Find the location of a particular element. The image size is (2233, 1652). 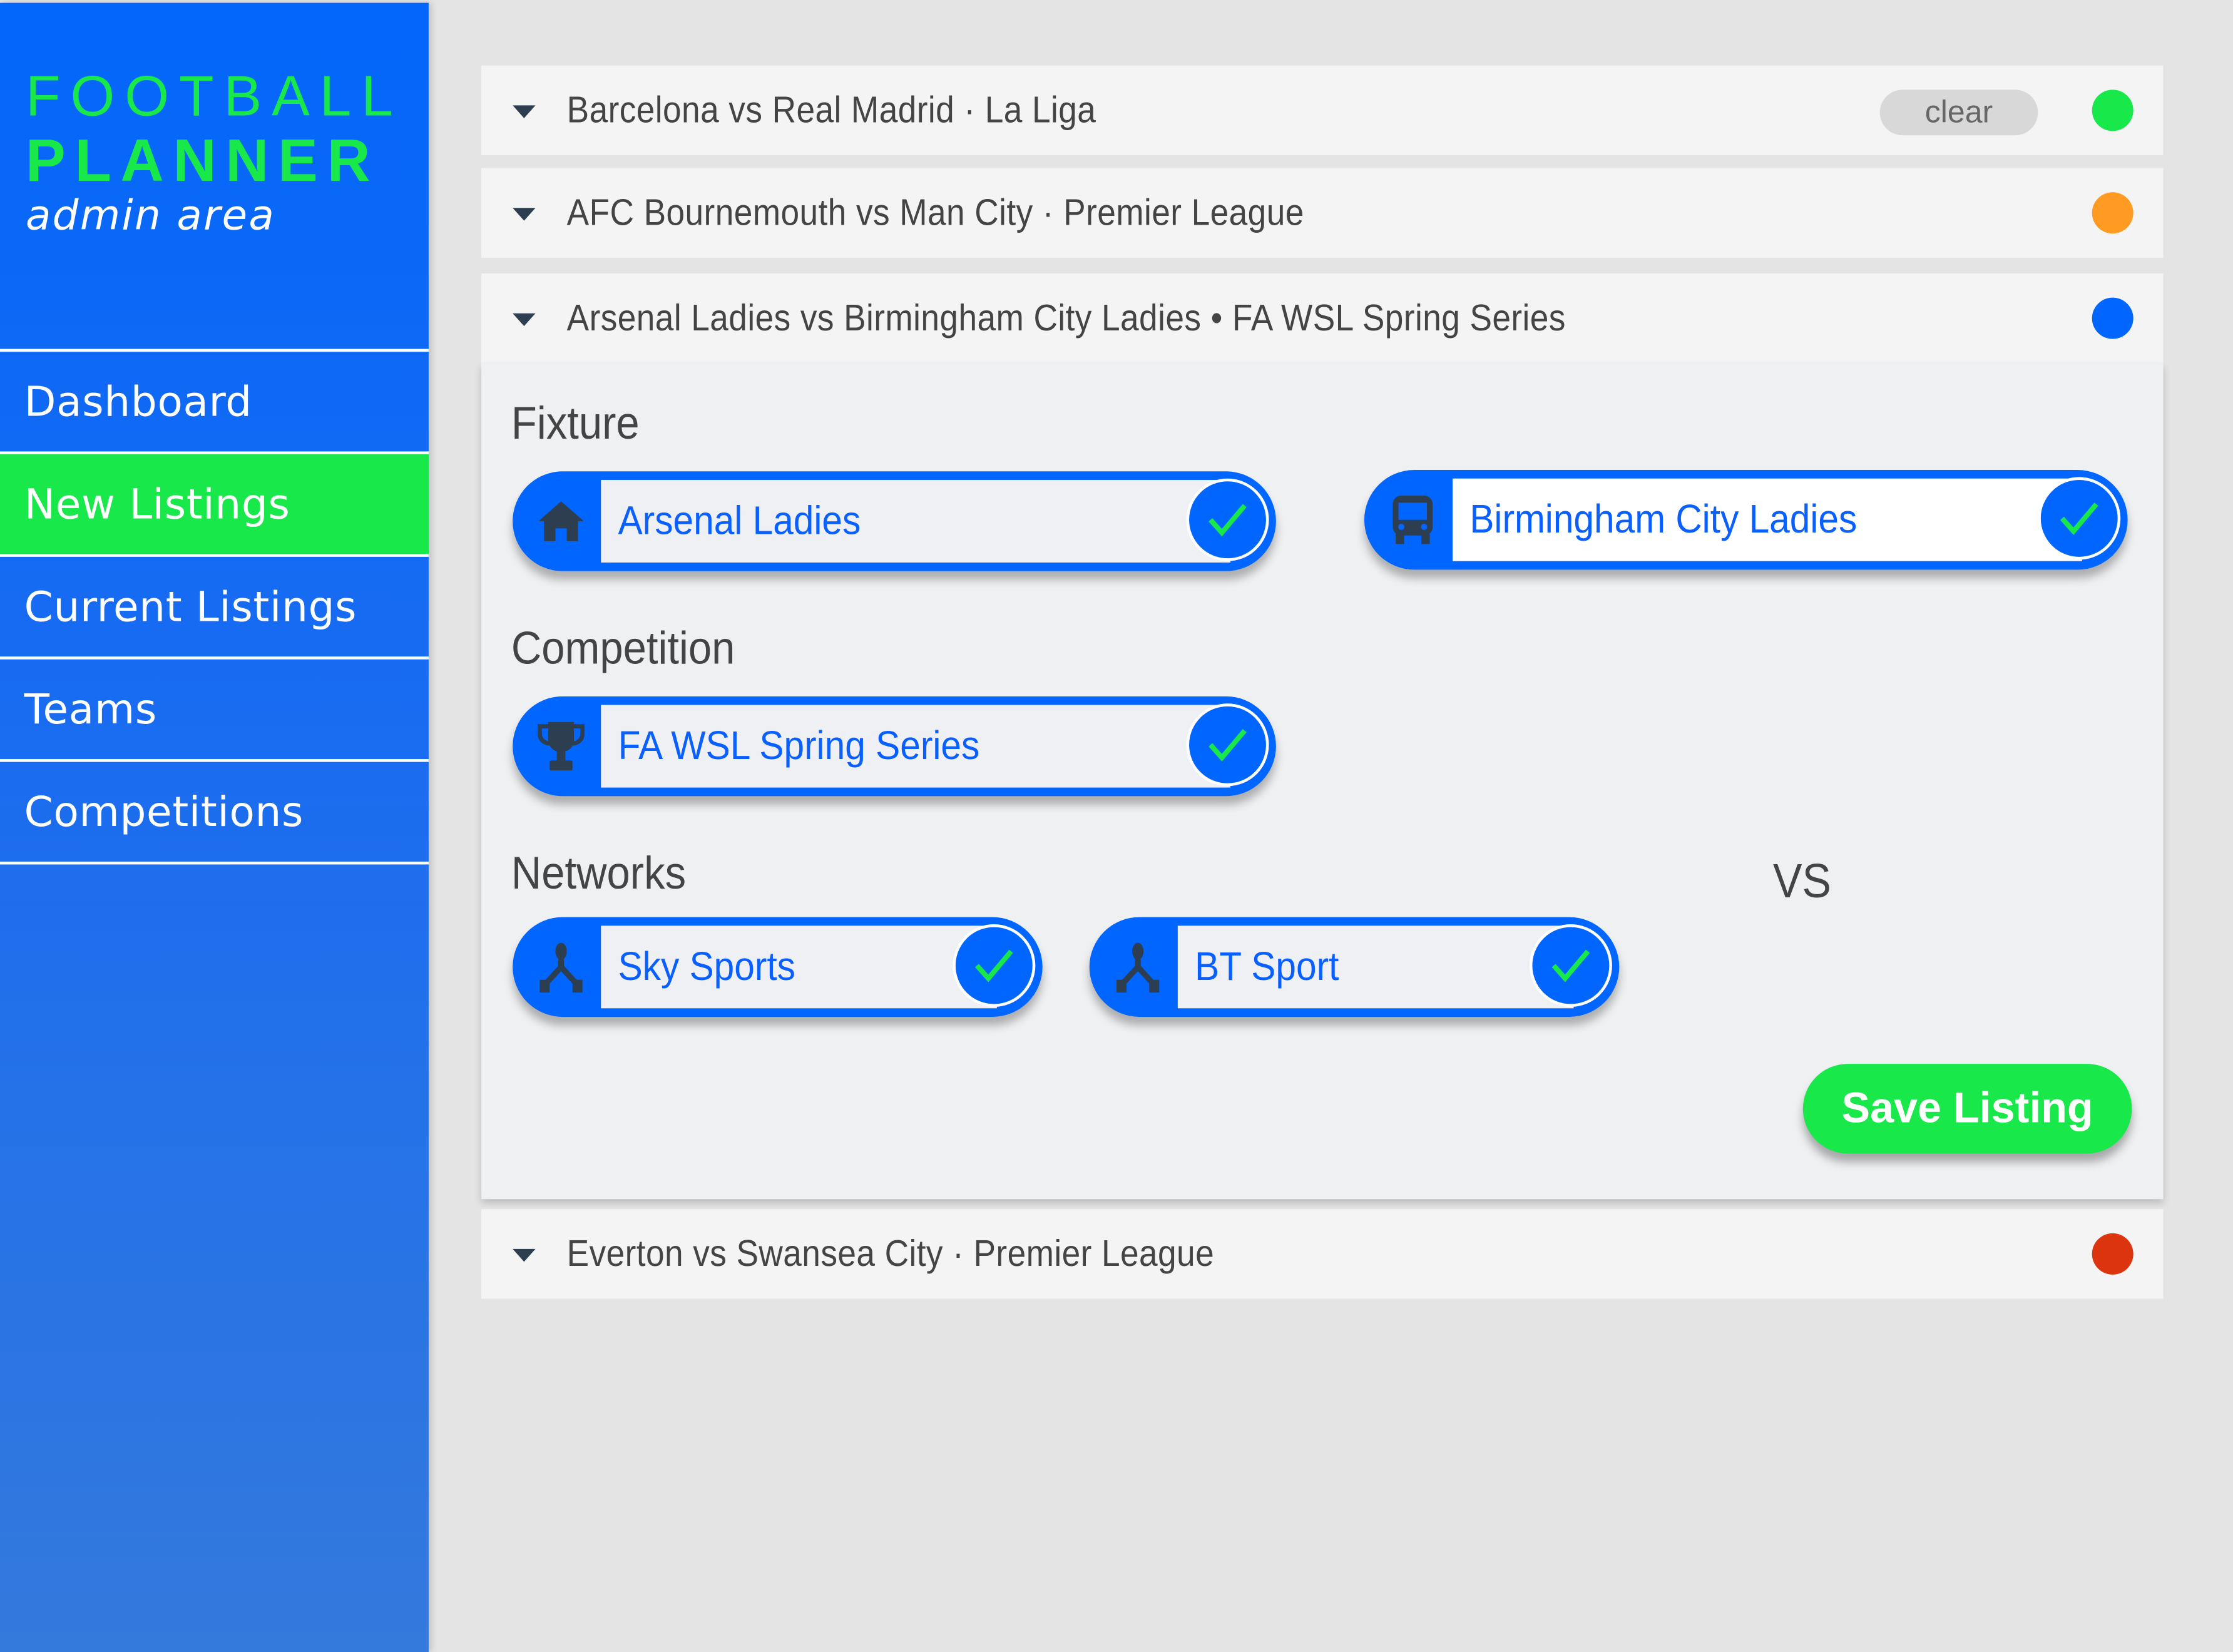

competition-selector: FA WSL Spring Series is located at coordinates (894, 746).